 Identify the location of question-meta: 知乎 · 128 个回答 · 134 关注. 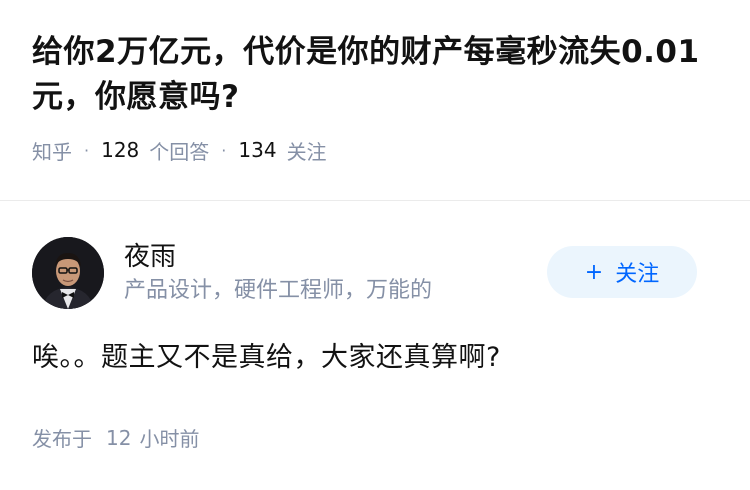
(375, 150).